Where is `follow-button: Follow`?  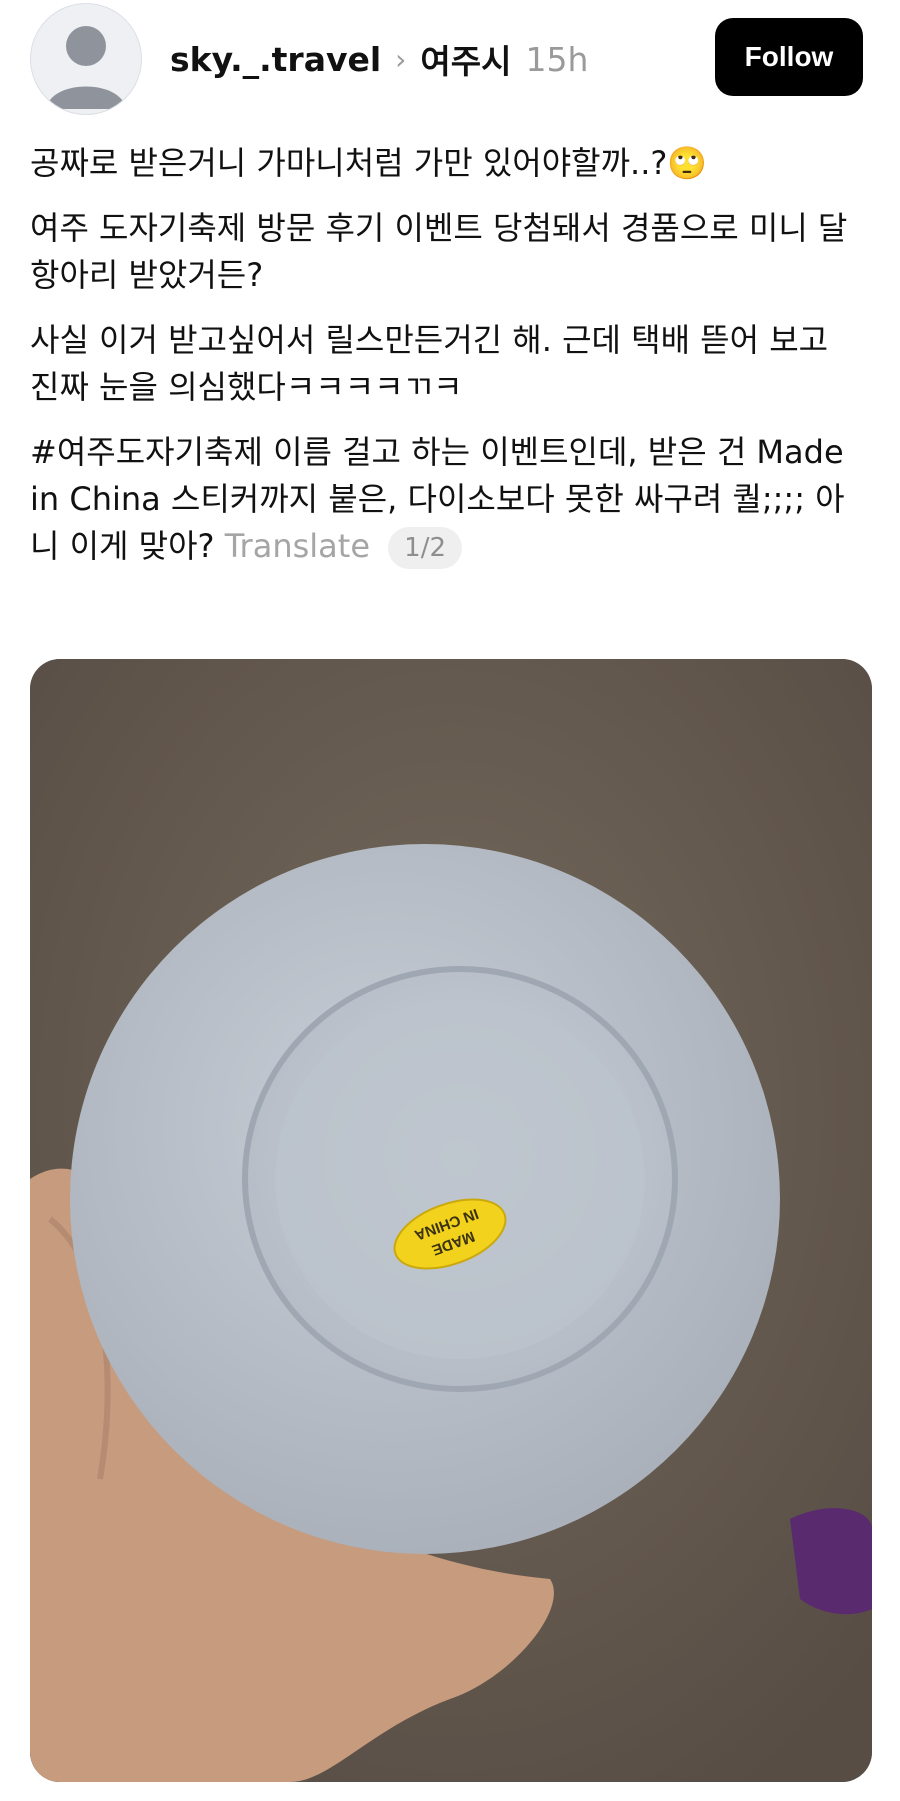
follow-button: Follow is located at coordinates (789, 57).